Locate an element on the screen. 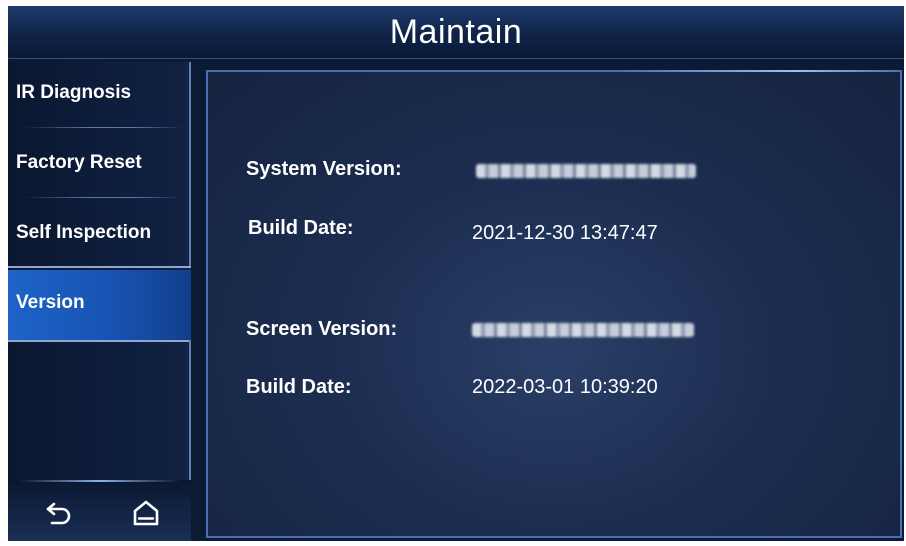  title-bar: Maintain is located at coordinates (456, 32).